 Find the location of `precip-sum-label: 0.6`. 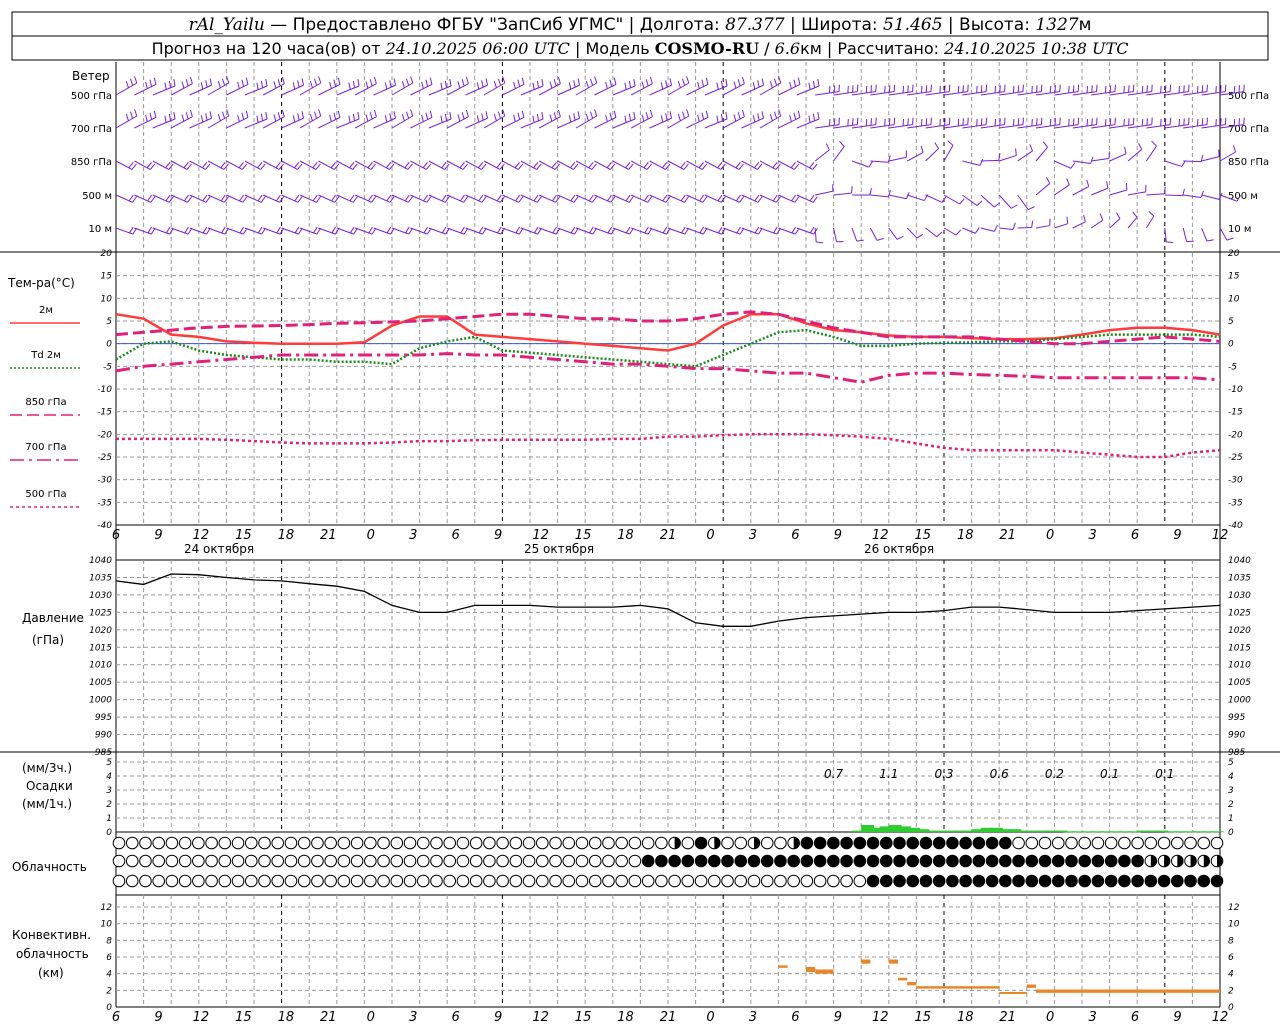

precip-sum-label: 0.6 is located at coordinates (999, 774).